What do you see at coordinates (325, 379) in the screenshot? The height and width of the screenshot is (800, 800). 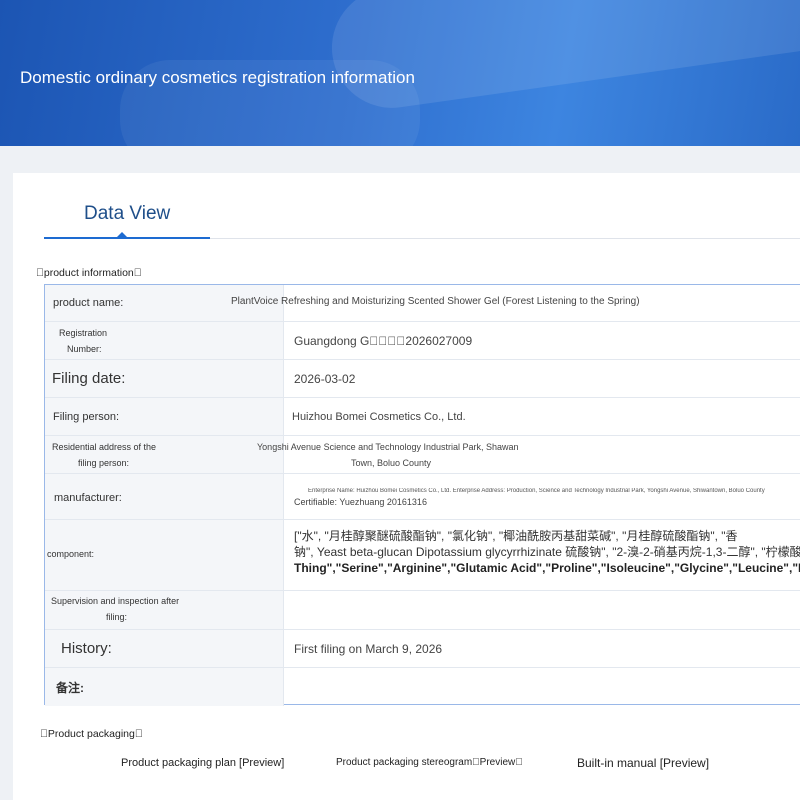 I see `filing-date-value: 2026-03-02` at bounding box center [325, 379].